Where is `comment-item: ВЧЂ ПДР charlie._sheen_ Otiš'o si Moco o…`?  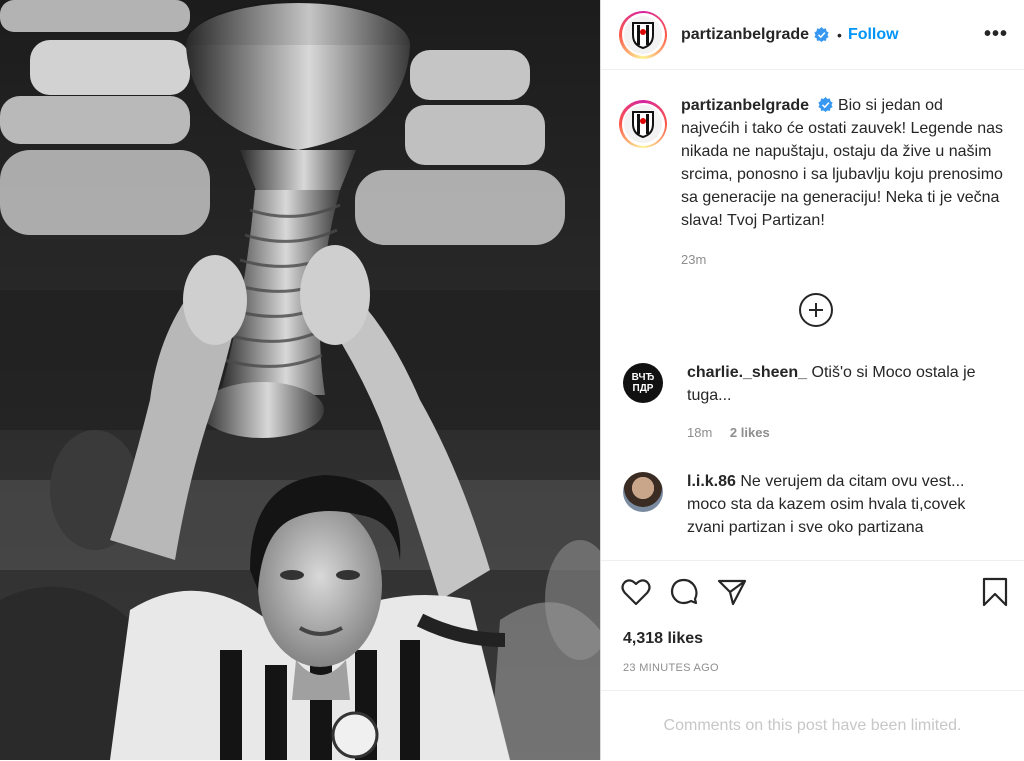 comment-item: ВЧЂ ПДР charlie._sheen_ Otiš'o si Moco o… is located at coordinates (812, 402).